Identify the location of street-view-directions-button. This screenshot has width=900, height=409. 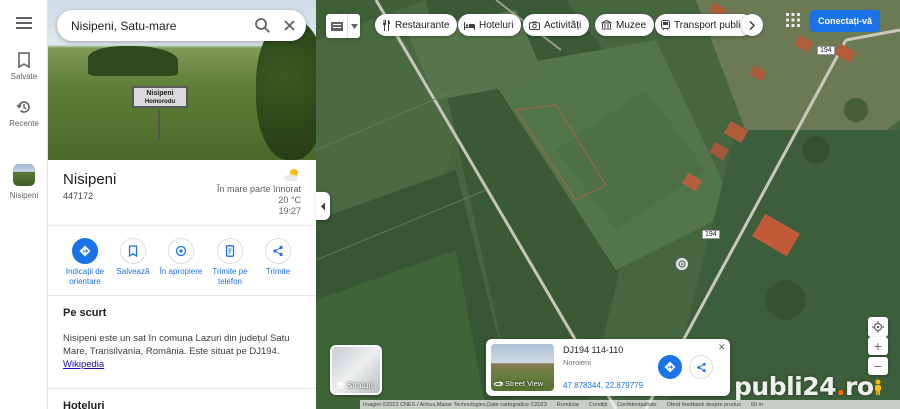
(670, 367).